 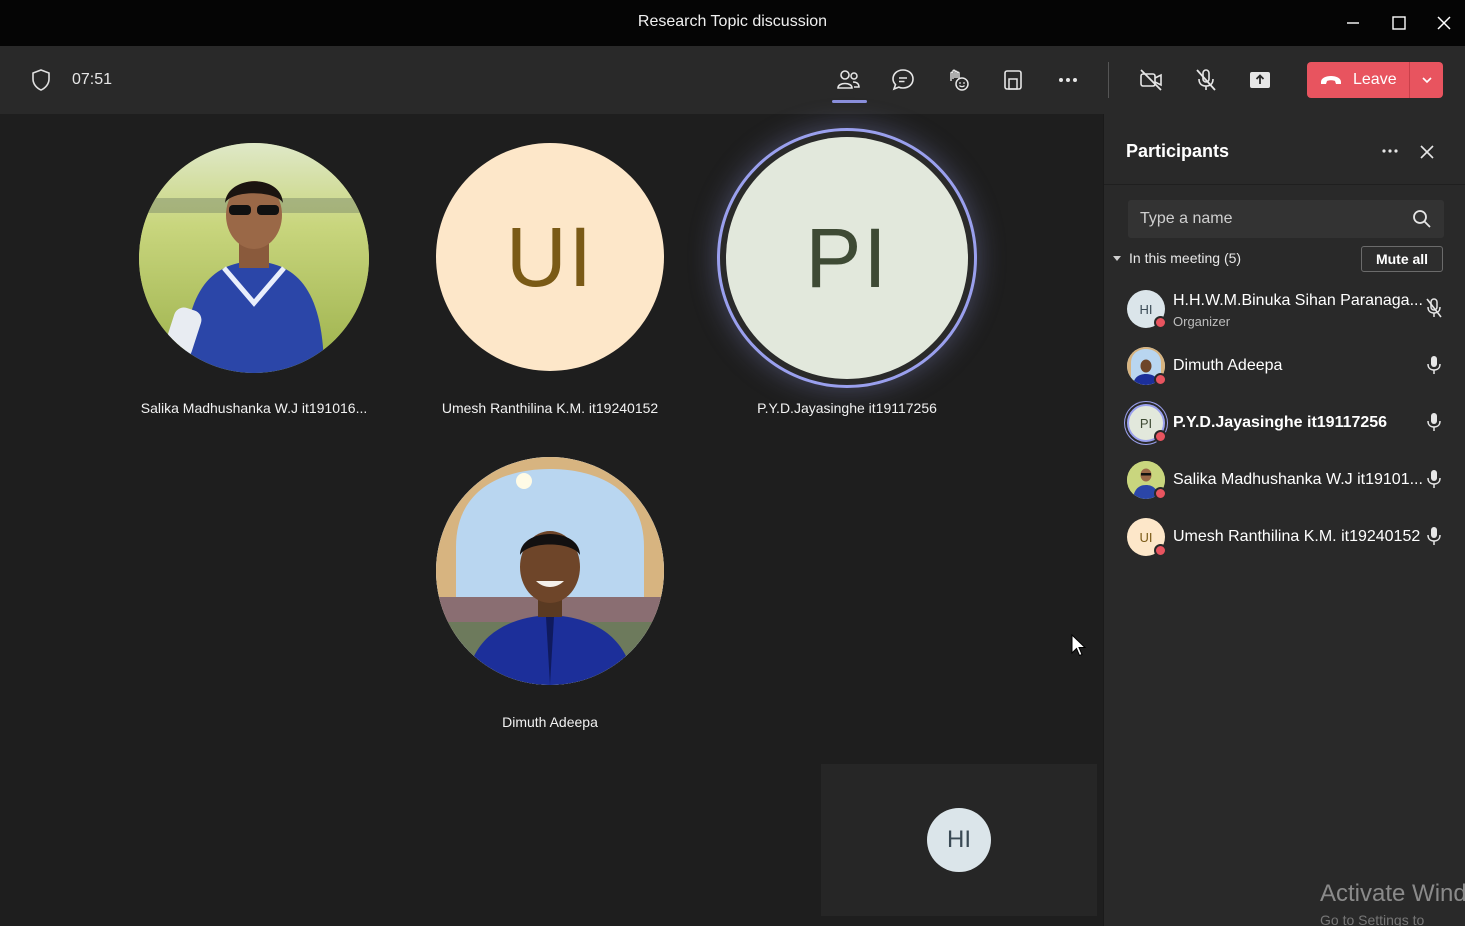 What do you see at coordinates (1178, 151) in the screenshot?
I see `panel-title: Participants` at bounding box center [1178, 151].